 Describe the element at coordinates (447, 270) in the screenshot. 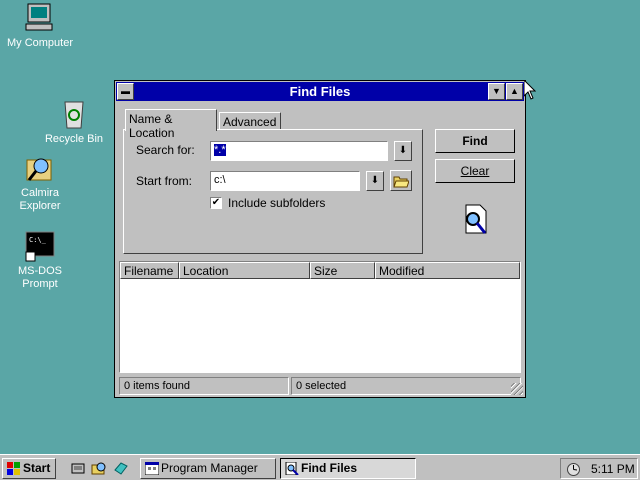

I see `column-header-modified: Modified` at that location.